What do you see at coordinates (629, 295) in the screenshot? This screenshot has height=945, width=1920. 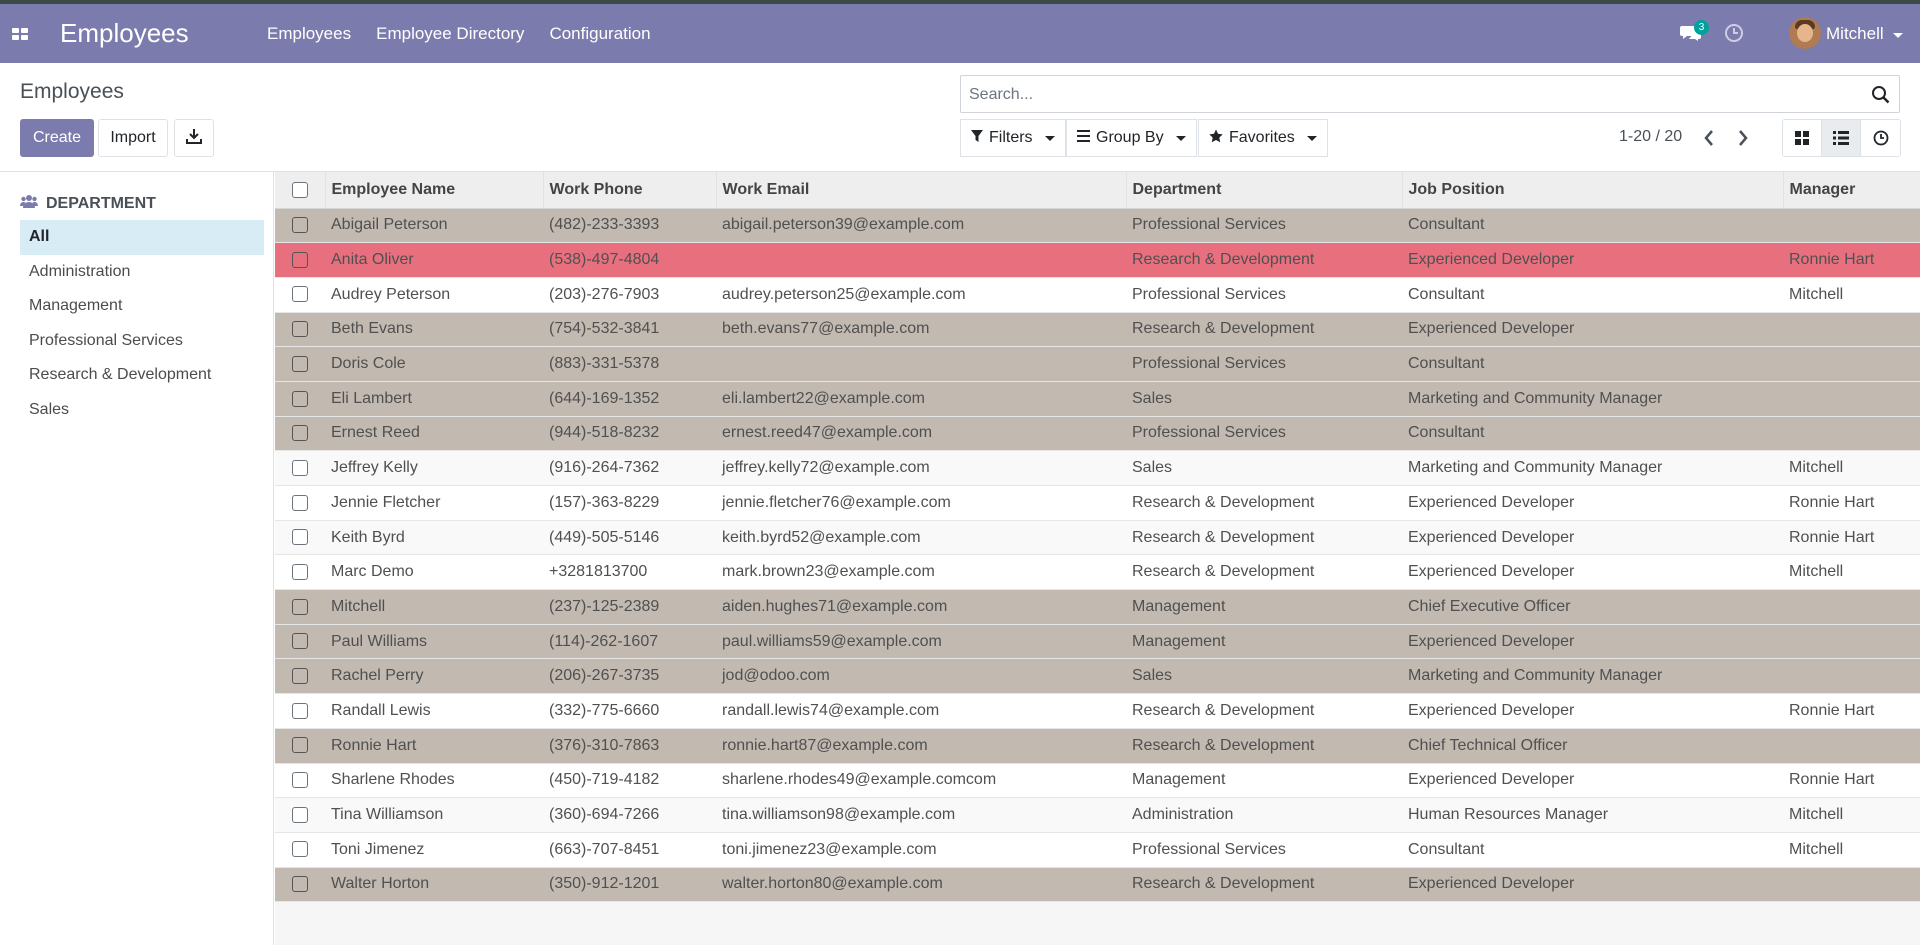 I see `cell-work-phone: (203)-276-7903` at bounding box center [629, 295].